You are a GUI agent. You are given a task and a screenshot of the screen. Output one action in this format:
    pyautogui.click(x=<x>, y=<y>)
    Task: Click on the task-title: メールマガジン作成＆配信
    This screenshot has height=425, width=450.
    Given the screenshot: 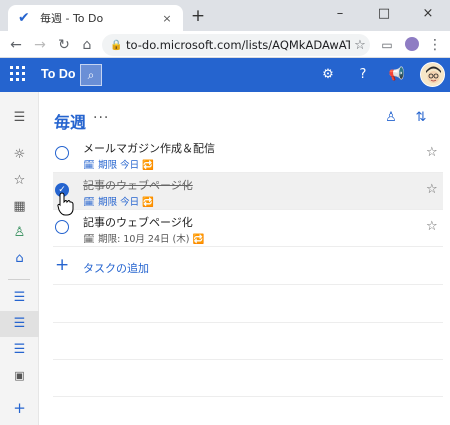 What is the action you would take?
    pyautogui.click(x=149, y=148)
    